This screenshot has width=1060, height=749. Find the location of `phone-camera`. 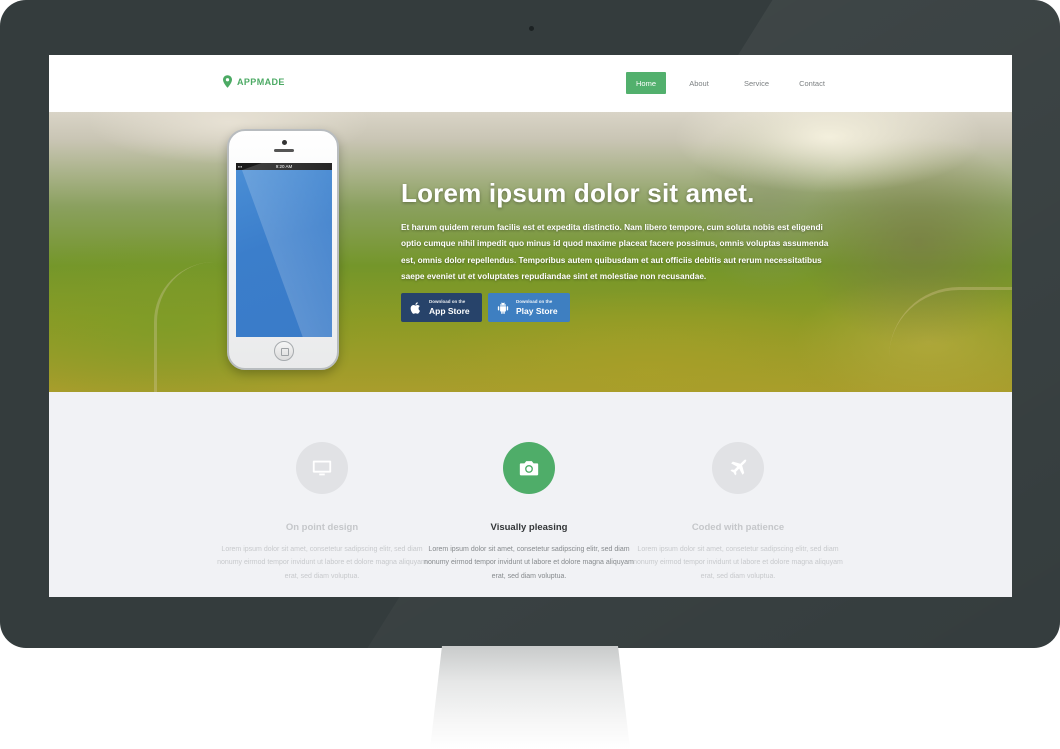

phone-camera is located at coordinates (284, 142).